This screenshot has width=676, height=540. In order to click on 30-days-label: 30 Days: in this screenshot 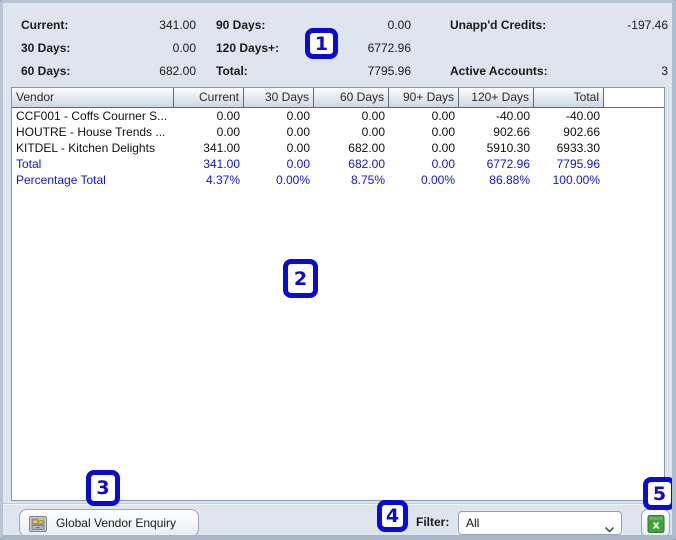, I will do `click(46, 48)`.